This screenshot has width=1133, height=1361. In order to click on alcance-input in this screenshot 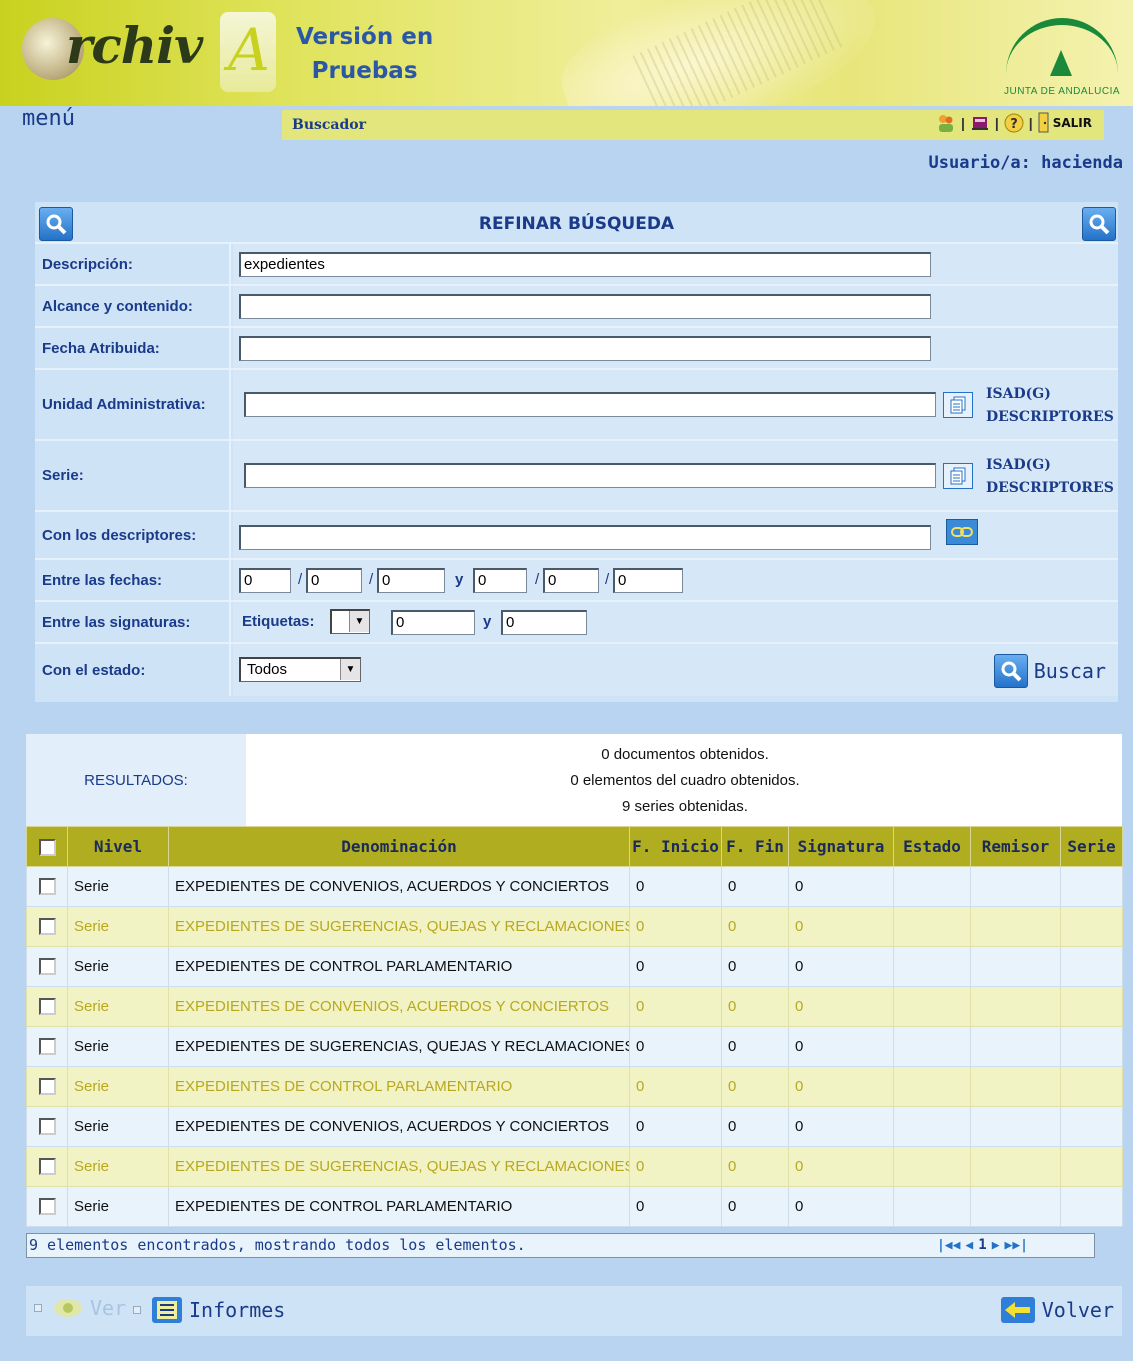, I will do `click(585, 306)`.